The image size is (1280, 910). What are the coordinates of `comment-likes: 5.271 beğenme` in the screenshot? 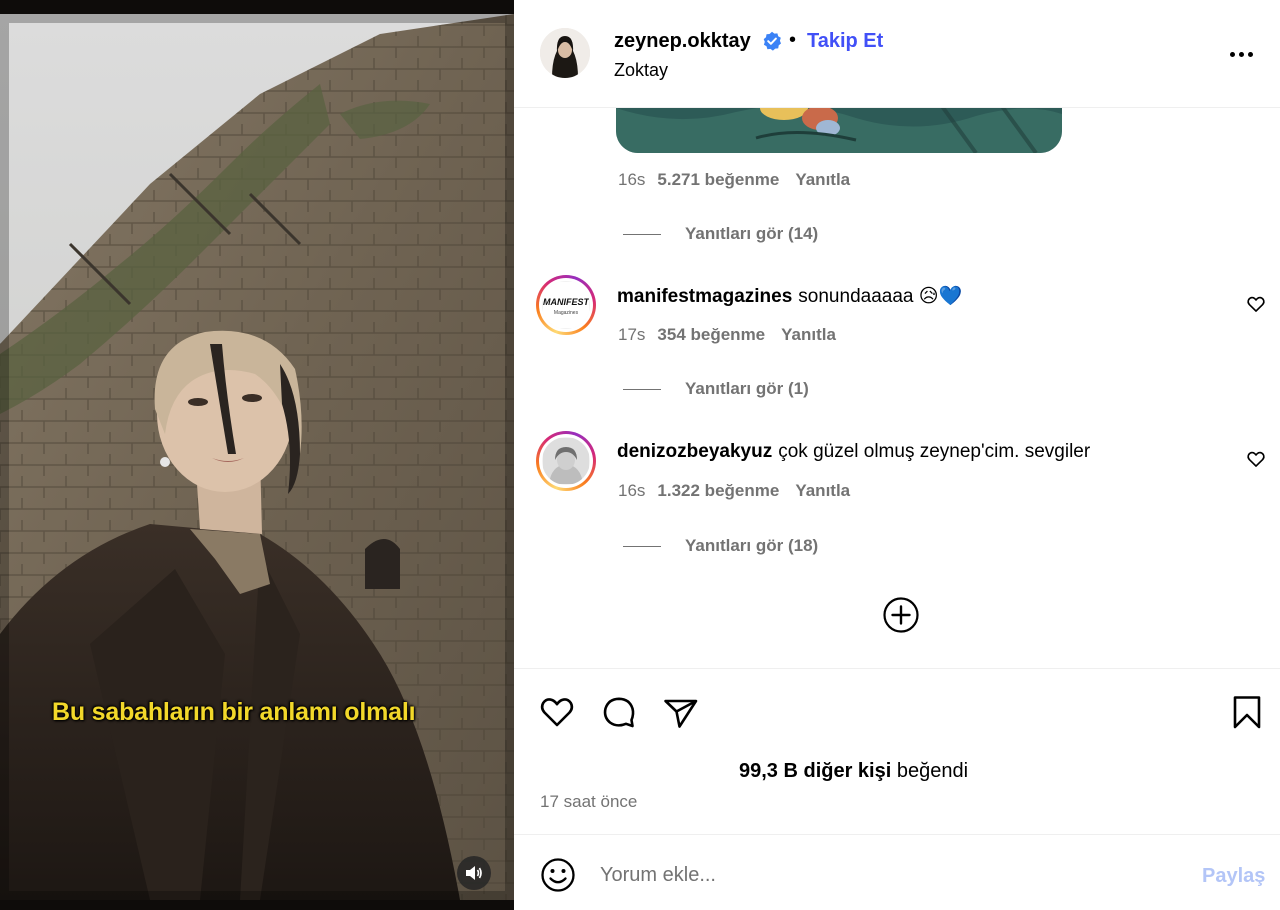 It's located at (718, 179).